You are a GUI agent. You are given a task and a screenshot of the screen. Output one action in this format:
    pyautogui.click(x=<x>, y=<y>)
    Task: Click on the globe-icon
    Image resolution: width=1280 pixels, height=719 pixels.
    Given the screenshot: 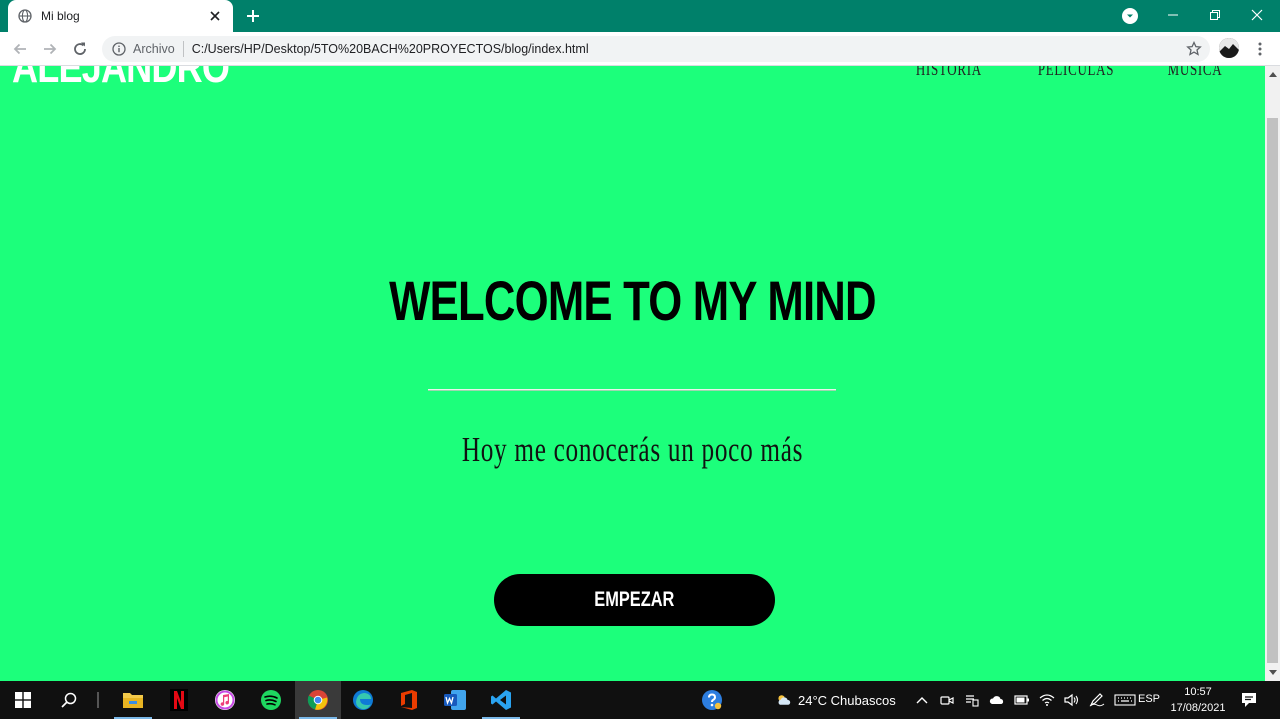 What is the action you would take?
    pyautogui.click(x=25, y=16)
    